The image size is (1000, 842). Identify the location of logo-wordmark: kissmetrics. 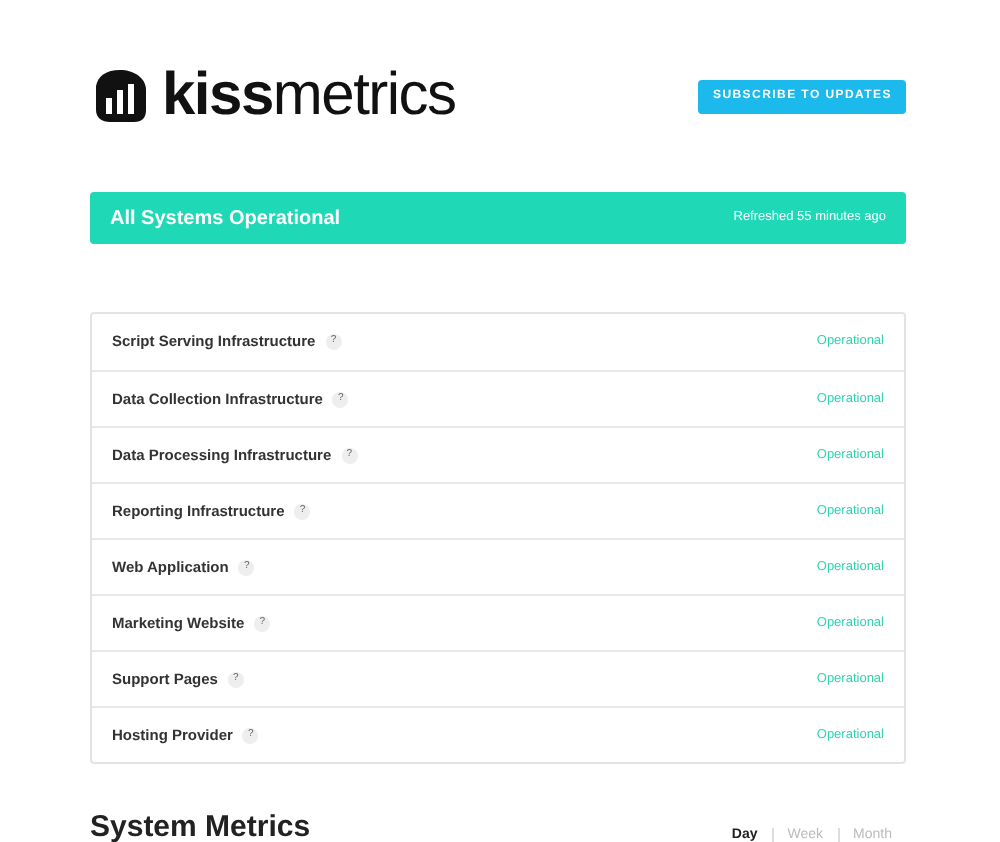
(309, 96).